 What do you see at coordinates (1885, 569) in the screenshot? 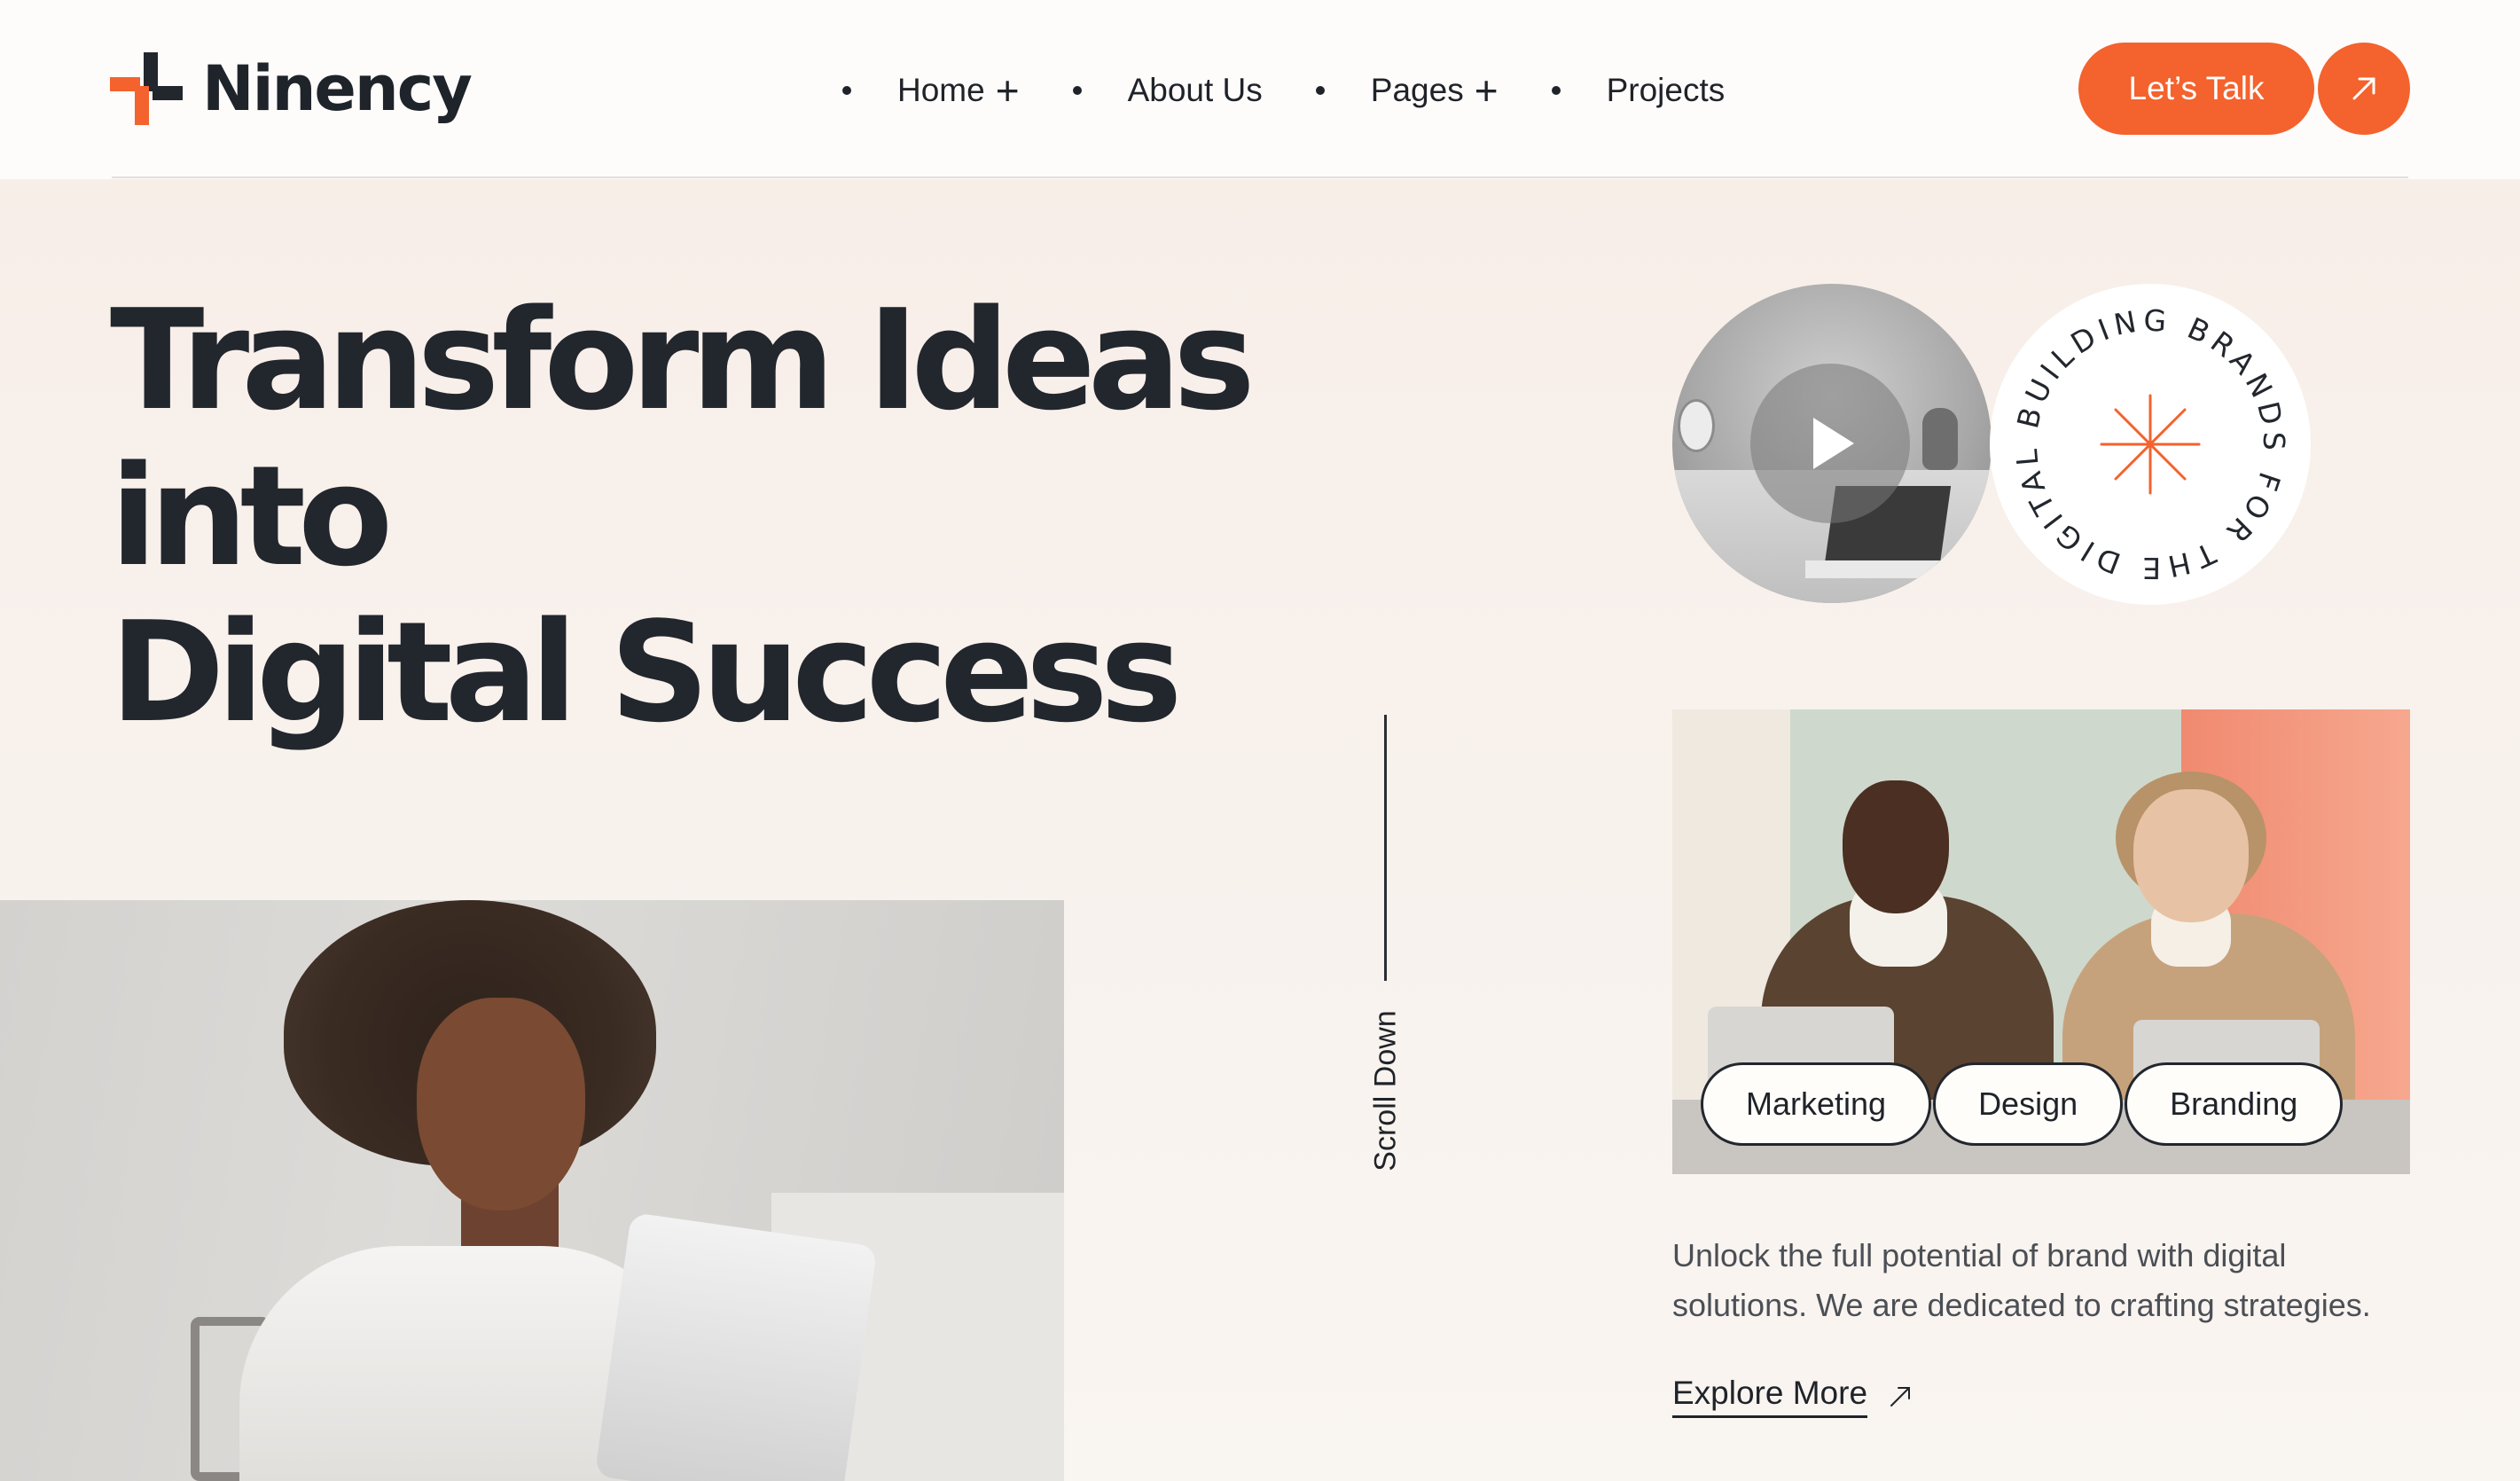
I see `laptop-base-image` at bounding box center [1885, 569].